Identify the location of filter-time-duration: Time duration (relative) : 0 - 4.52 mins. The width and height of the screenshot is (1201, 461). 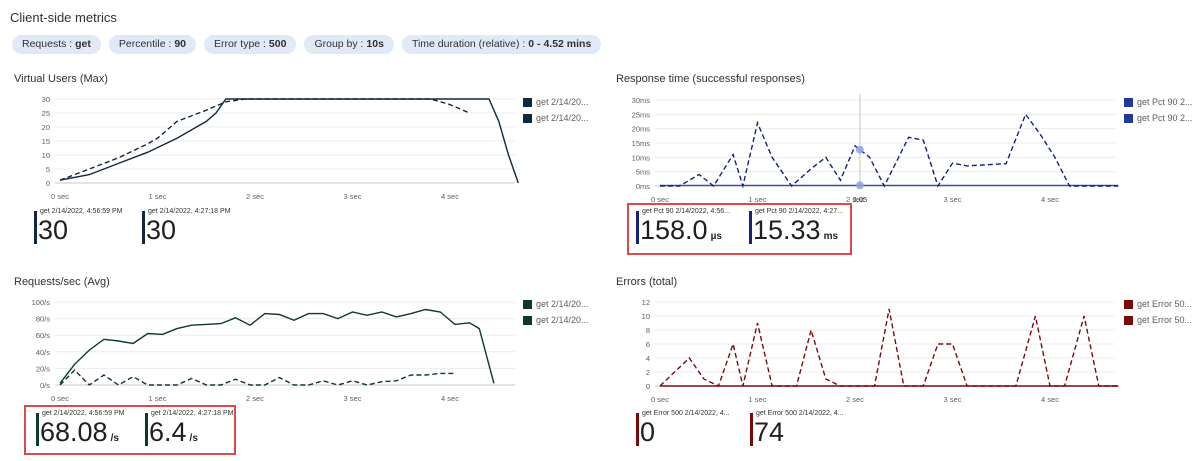
(501, 44).